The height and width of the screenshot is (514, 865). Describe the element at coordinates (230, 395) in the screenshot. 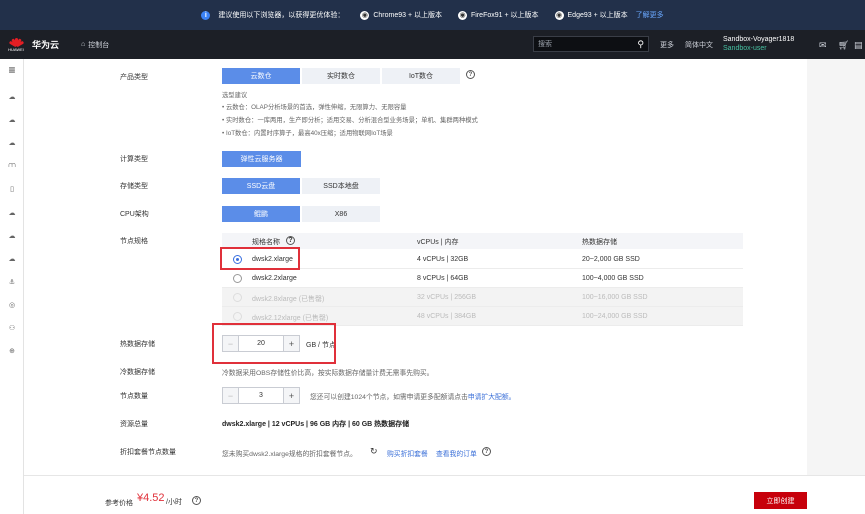

I see `decrement-button: −` at that location.